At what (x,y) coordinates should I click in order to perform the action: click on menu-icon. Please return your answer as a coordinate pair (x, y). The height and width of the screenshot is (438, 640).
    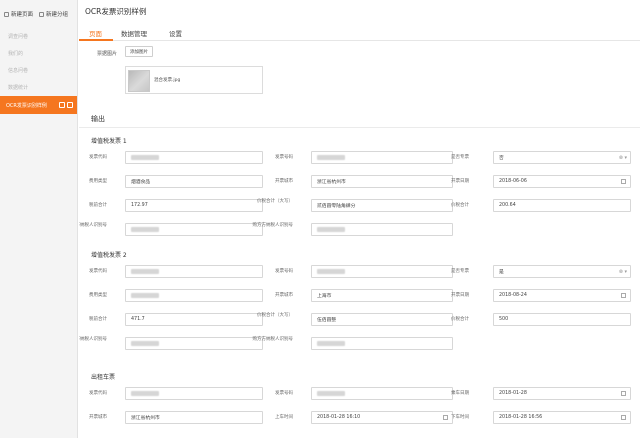
    Looking at the image, I should click on (70, 105).